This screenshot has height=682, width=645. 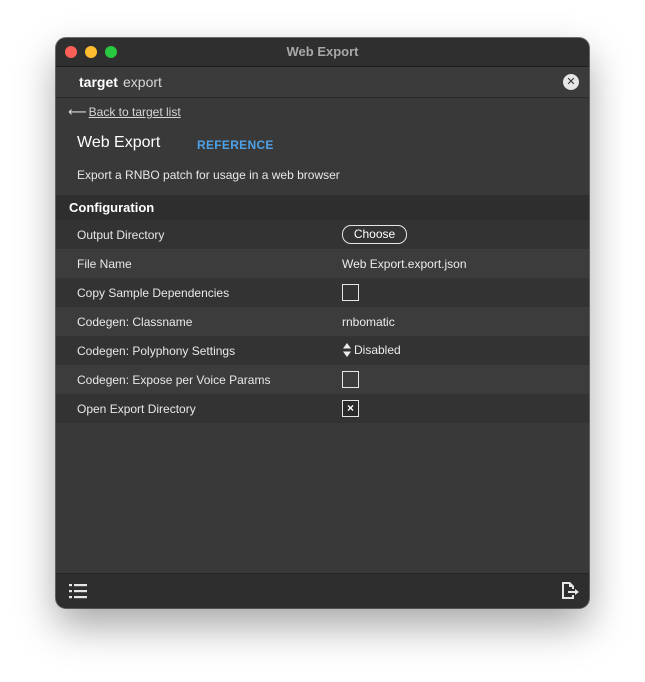 What do you see at coordinates (404, 264) in the screenshot?
I see `file-name-value: Web Export.export.json` at bounding box center [404, 264].